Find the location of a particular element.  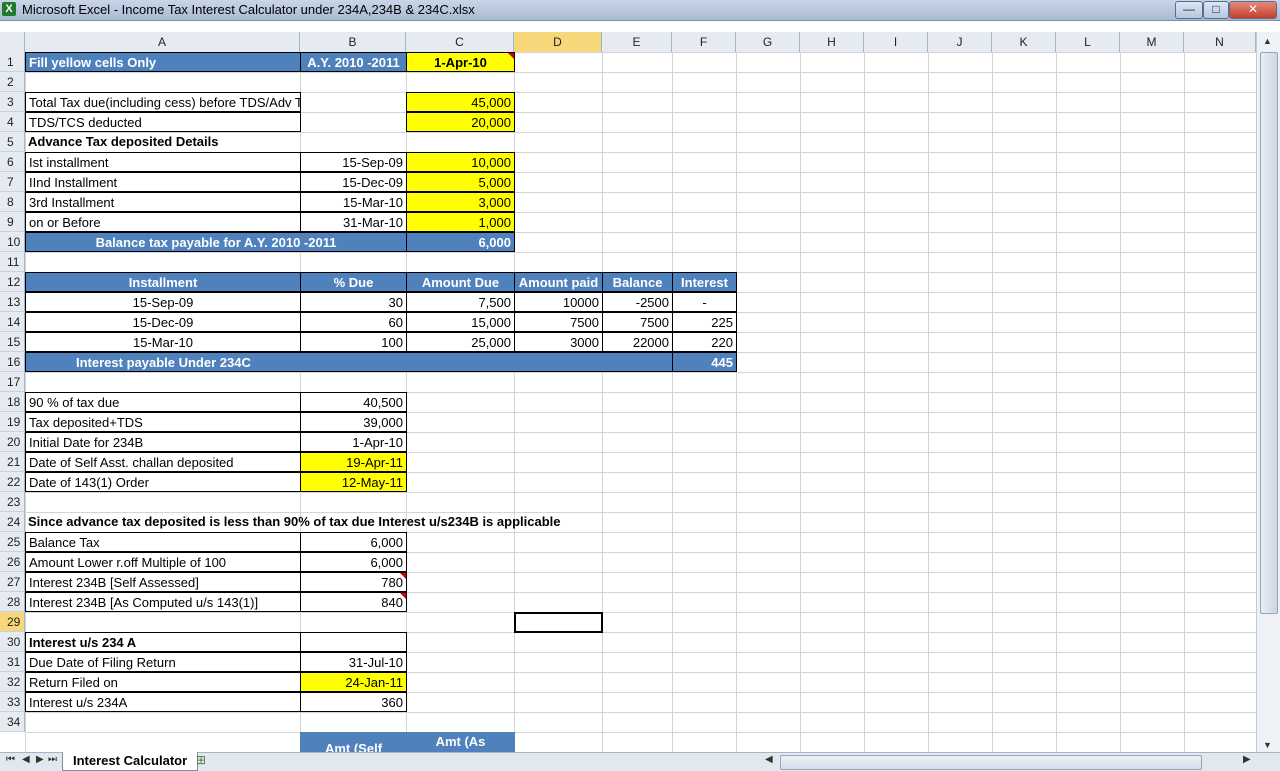

cell-a26: Amount Lower r.off Multiple of 100 is located at coordinates (163, 562).